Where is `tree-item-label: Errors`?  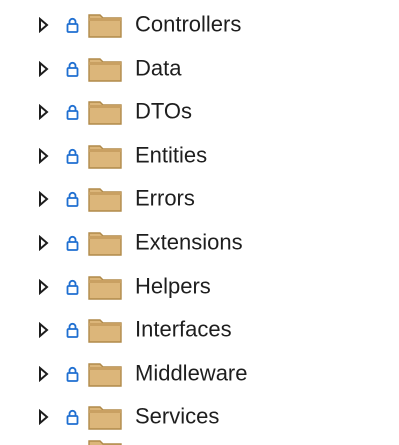
tree-item-label: Errors is located at coordinates (165, 198).